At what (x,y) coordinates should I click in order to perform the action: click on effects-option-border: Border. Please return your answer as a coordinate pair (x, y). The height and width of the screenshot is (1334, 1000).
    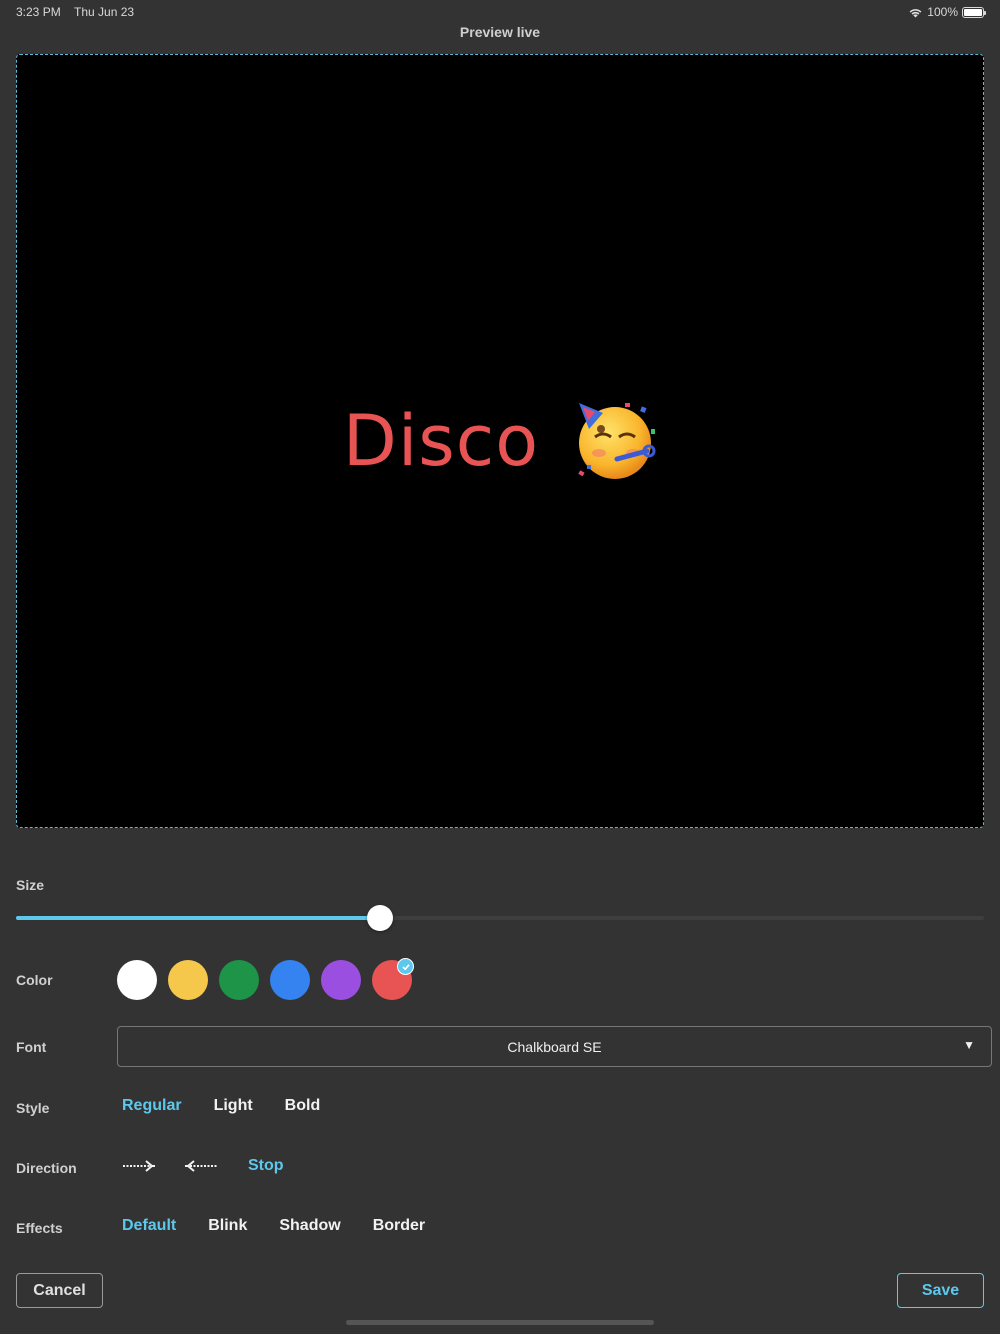
    Looking at the image, I should click on (399, 1226).